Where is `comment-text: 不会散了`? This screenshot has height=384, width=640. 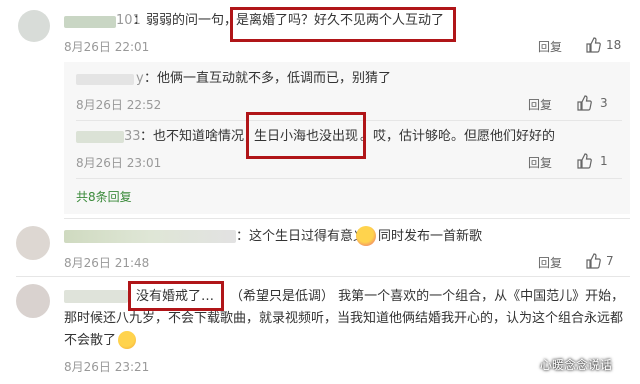 comment-text: 不会散了 is located at coordinates (90, 340).